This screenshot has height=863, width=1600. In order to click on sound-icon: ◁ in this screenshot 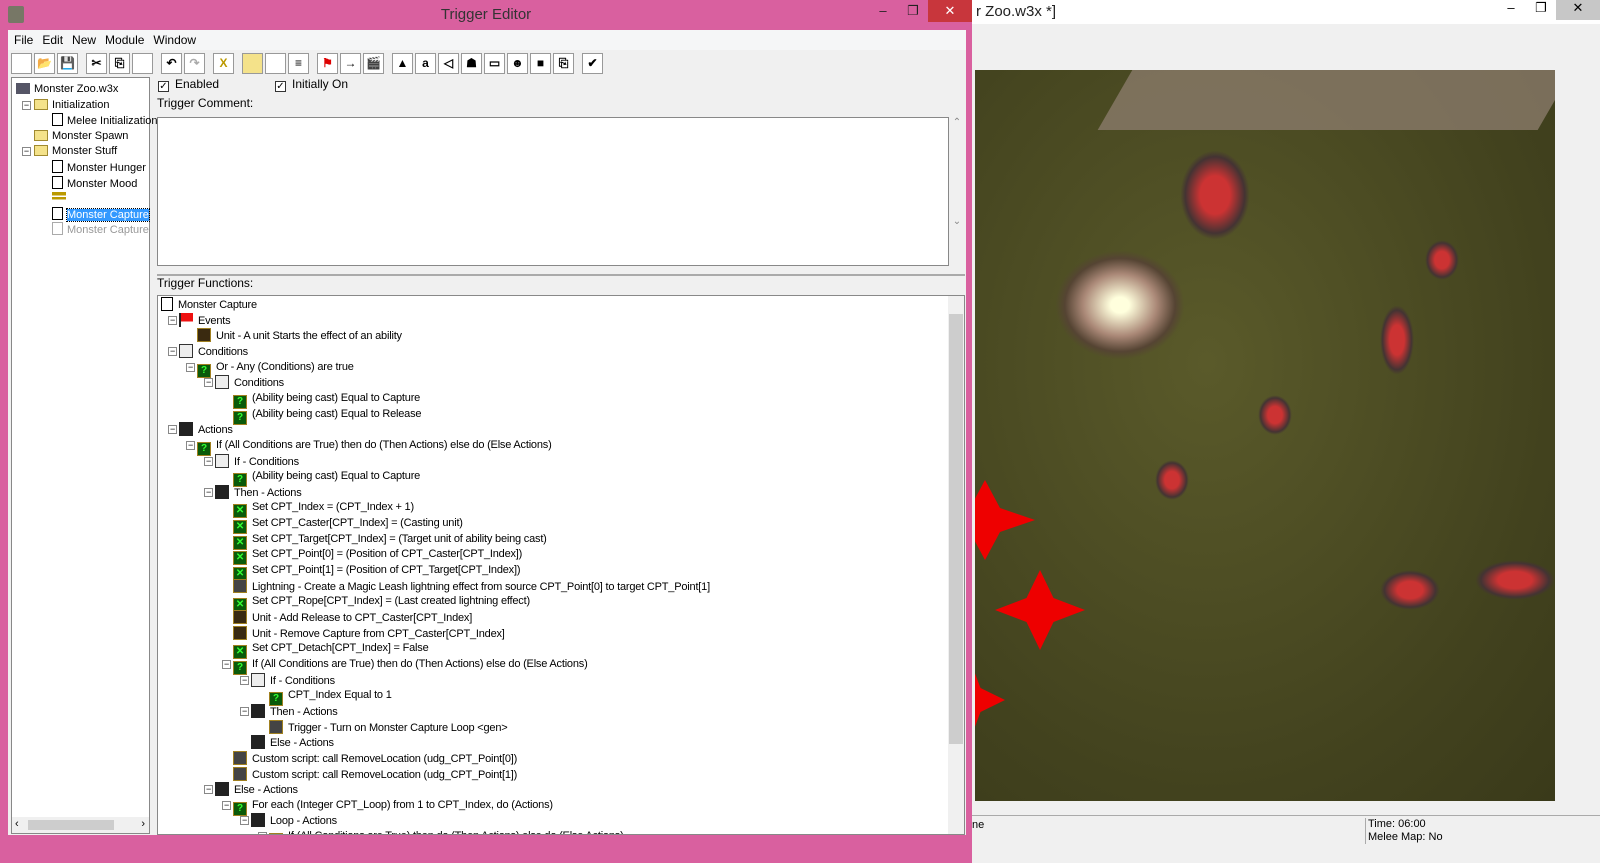, I will do `click(448, 63)`.